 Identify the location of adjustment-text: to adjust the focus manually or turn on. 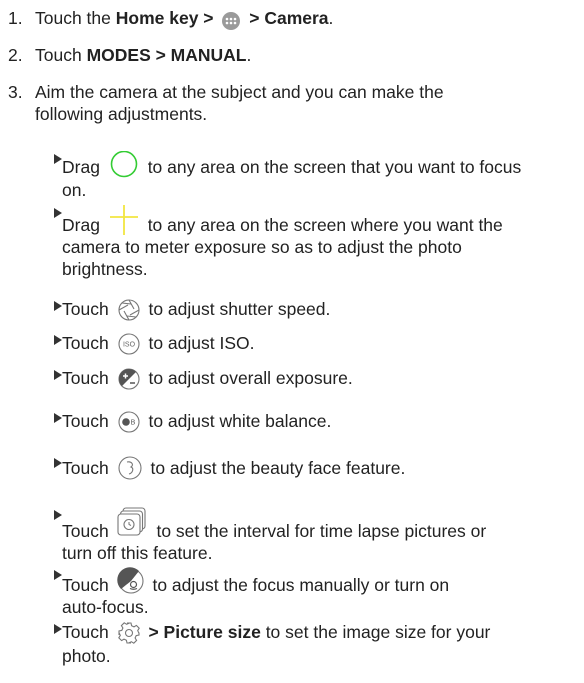
(301, 585).